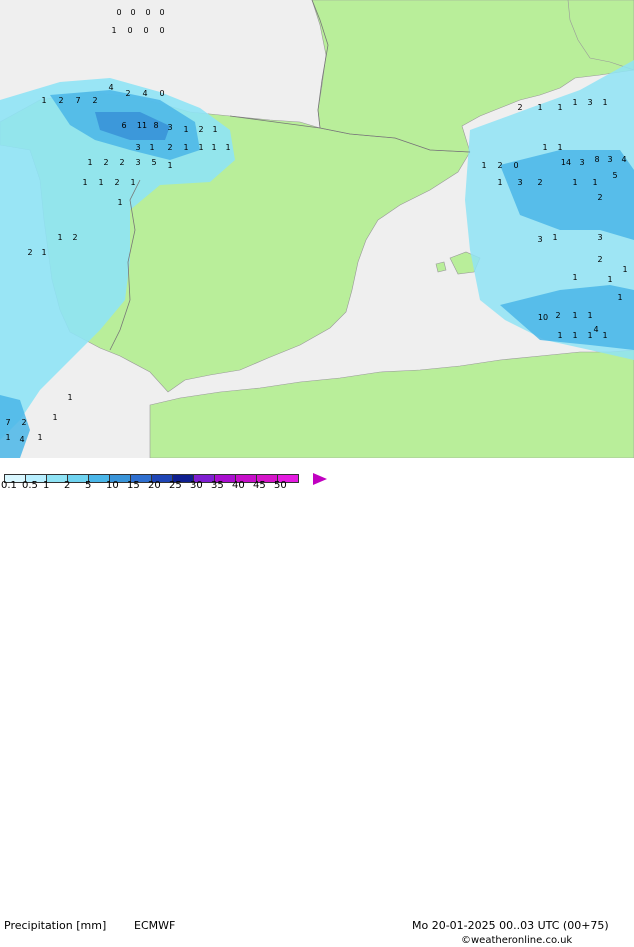 The image size is (634, 947). What do you see at coordinates (566, 162) in the screenshot?
I see `precip-value-label: 14` at bounding box center [566, 162].